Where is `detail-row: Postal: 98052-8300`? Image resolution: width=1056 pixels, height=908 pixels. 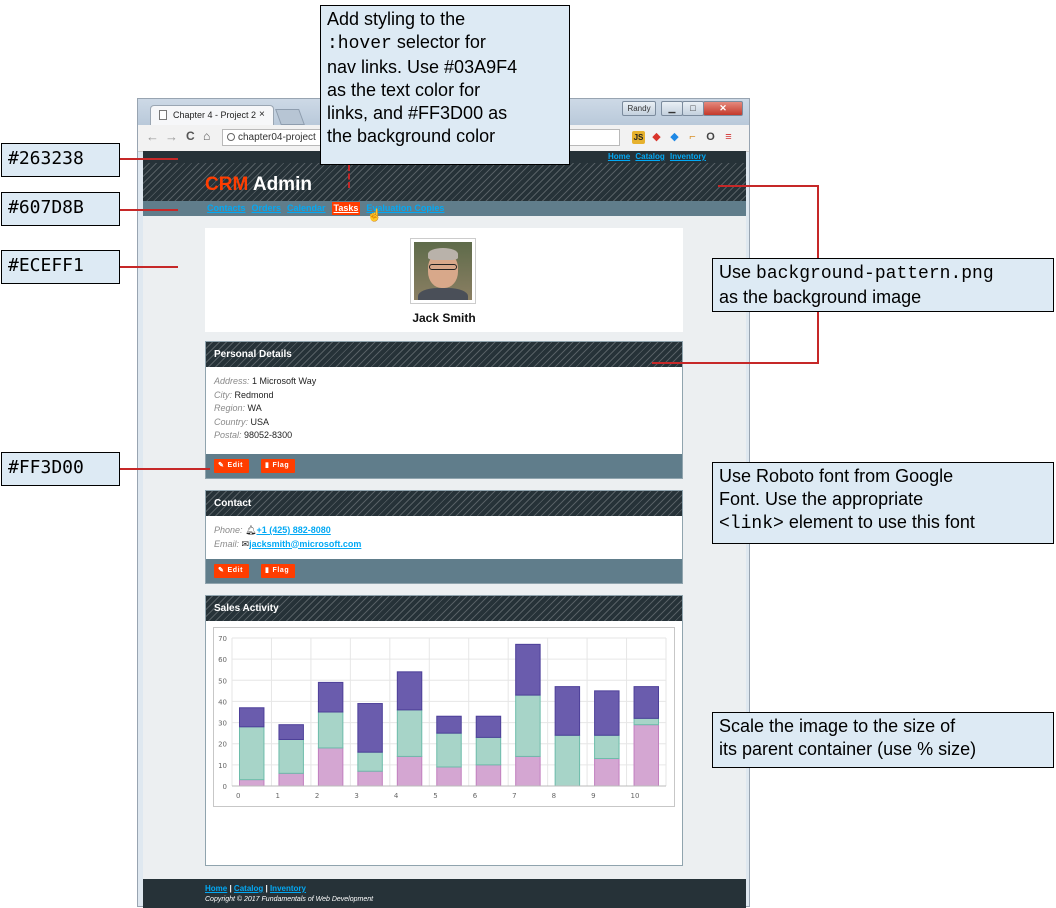
detail-row: Postal: 98052-8300 is located at coordinates (253, 435).